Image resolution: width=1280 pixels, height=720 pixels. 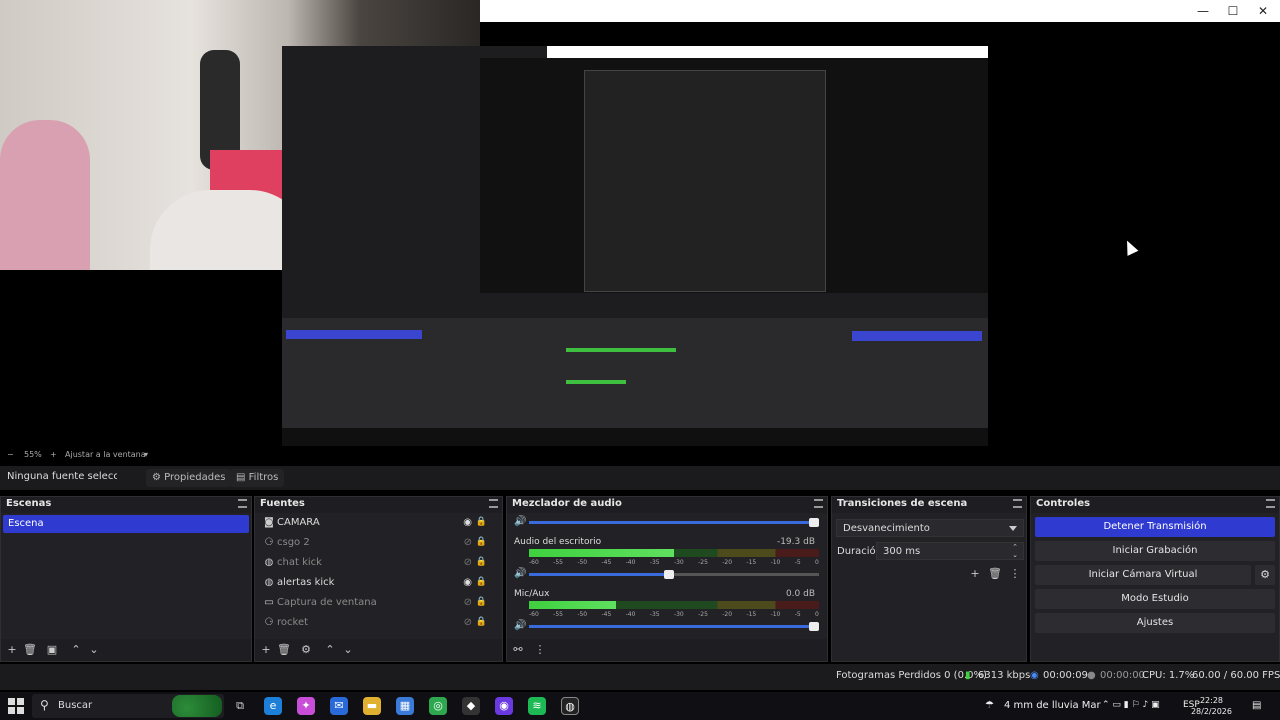 I want to click on maximize-button: ☐, so click(x=1233, y=11).